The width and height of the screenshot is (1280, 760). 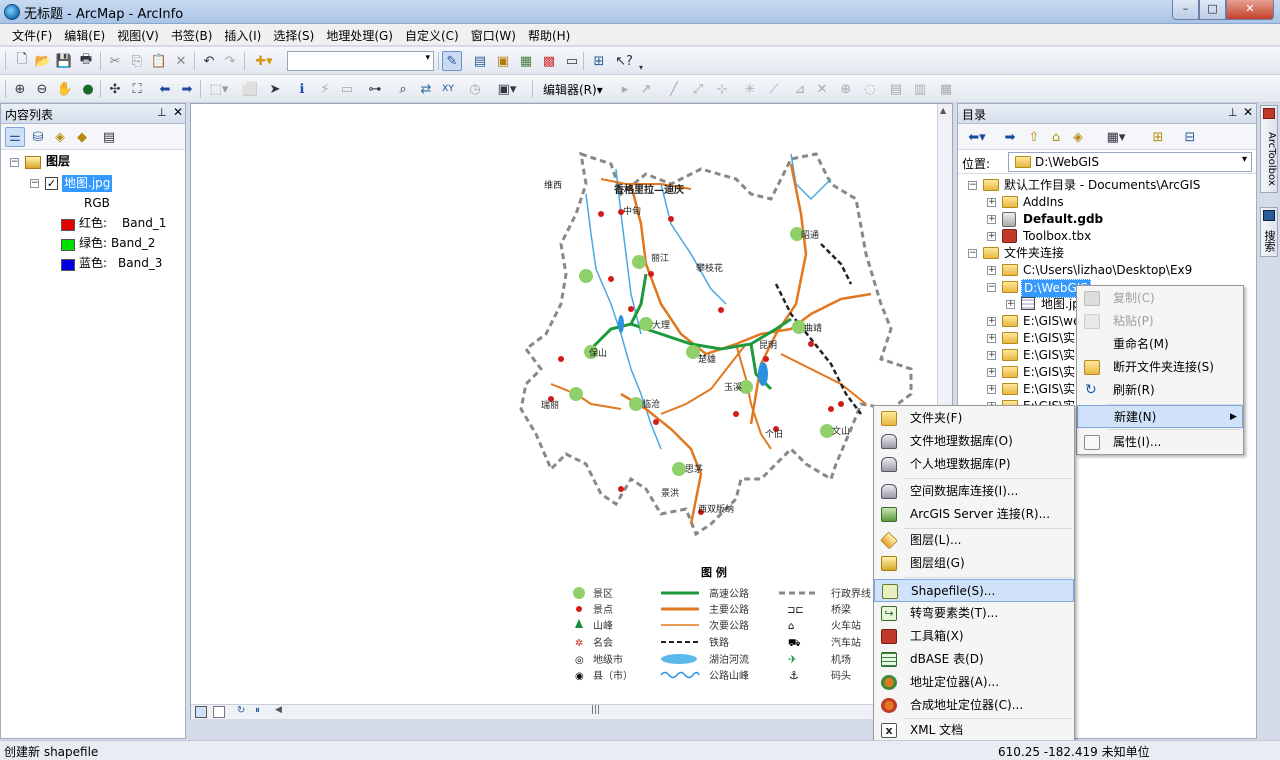 What do you see at coordinates (64, 61) in the screenshot?
I see `save-icon: 💾` at bounding box center [64, 61].